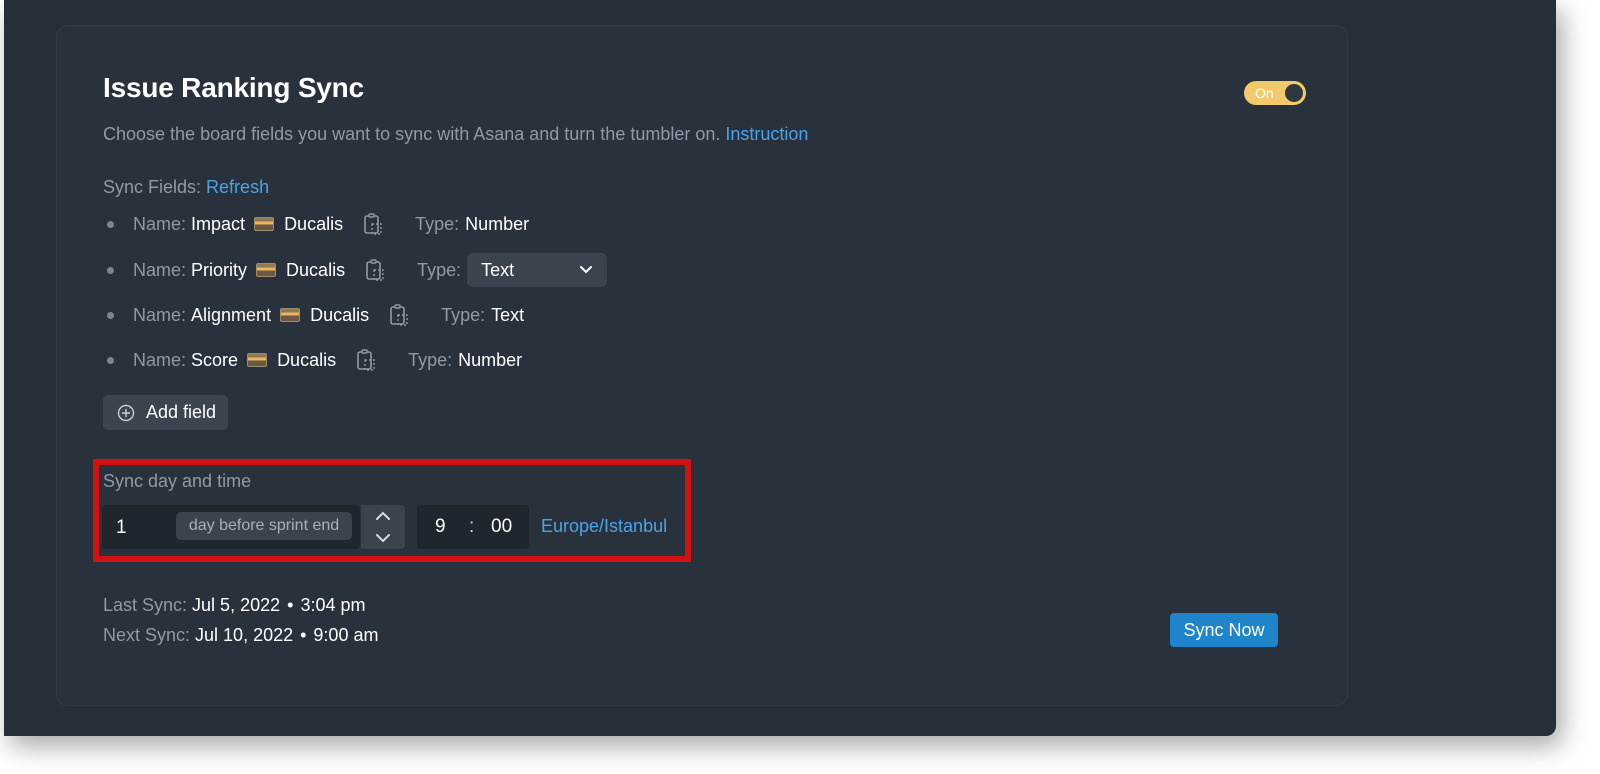  I want to click on unit-chip: day before sprint end, so click(264, 526).